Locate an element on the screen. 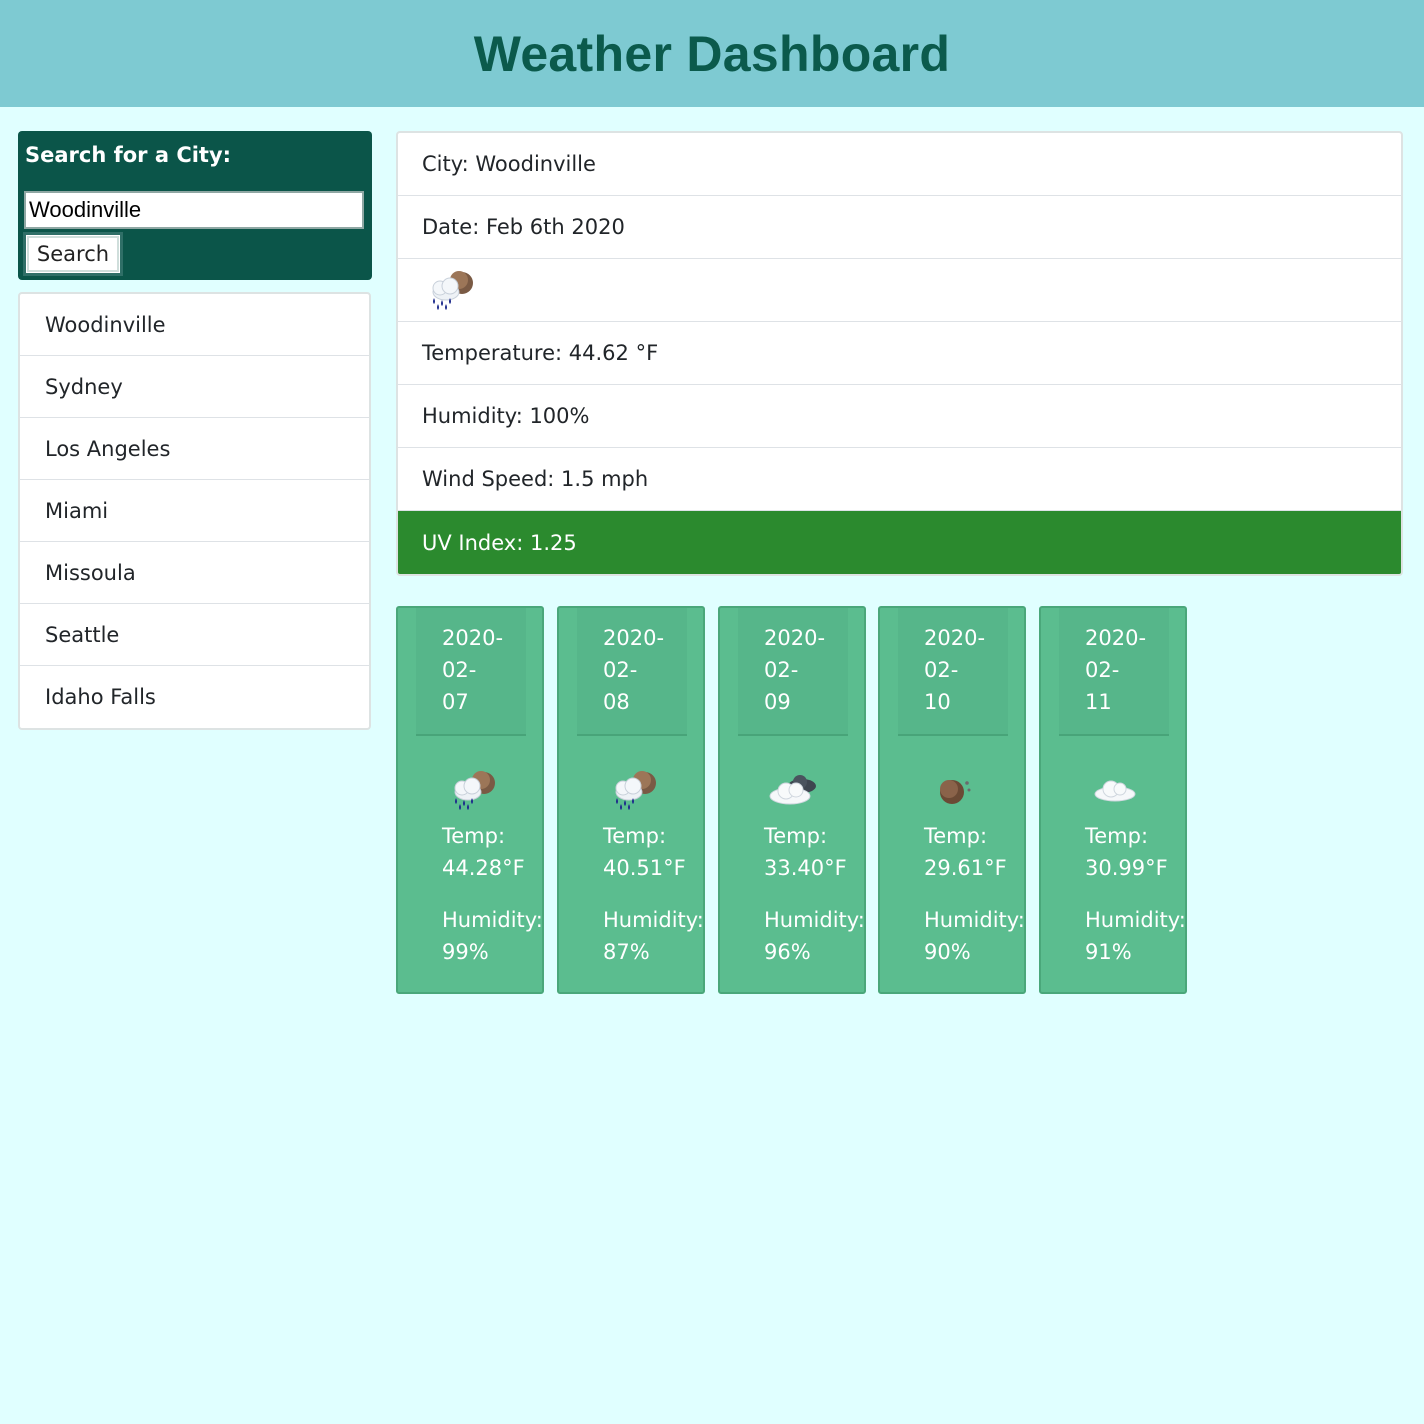 This screenshot has width=1424, height=1424. forecast-date: 2020- 02- 11 is located at coordinates (1114, 672).